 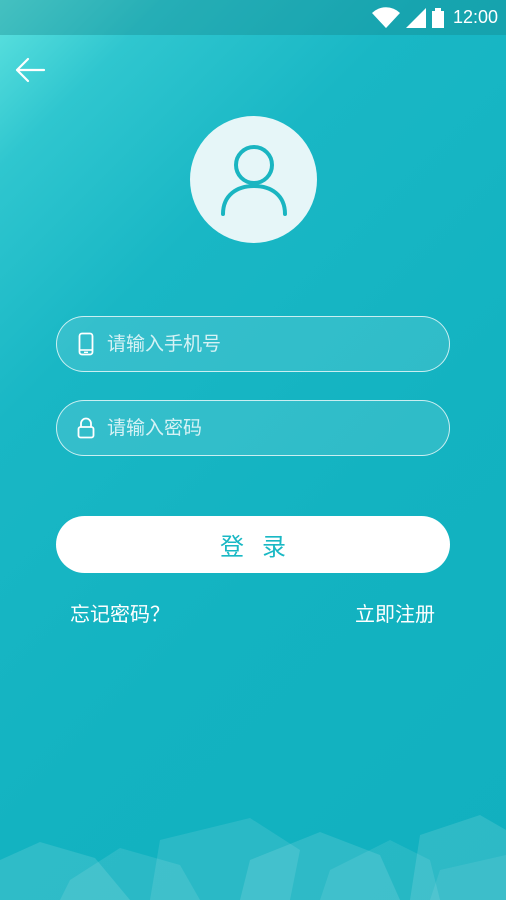 What do you see at coordinates (385, 17) in the screenshot?
I see `wifi-icon` at bounding box center [385, 17].